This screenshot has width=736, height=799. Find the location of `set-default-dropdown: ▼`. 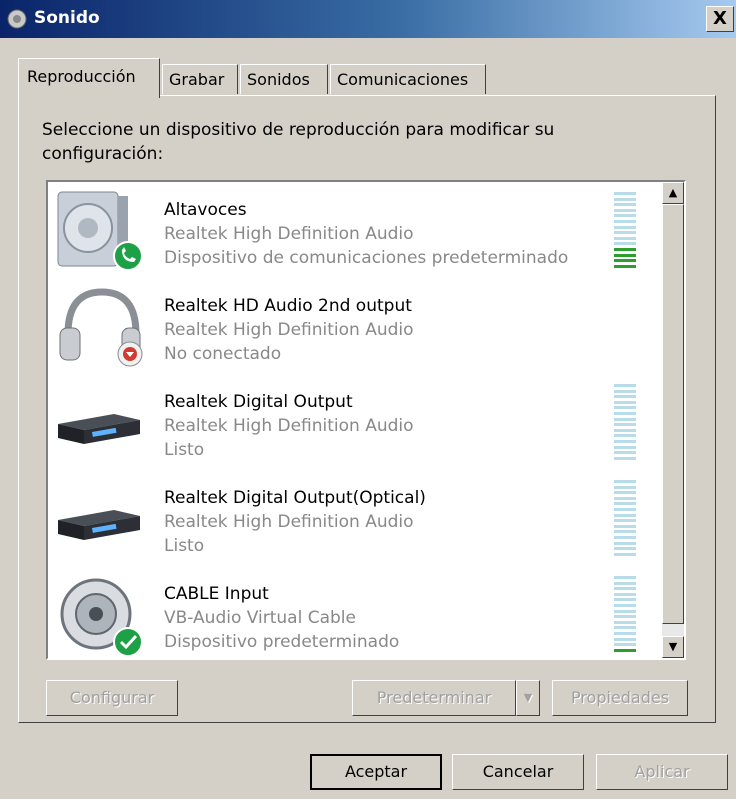

set-default-dropdown: ▼ is located at coordinates (528, 698).